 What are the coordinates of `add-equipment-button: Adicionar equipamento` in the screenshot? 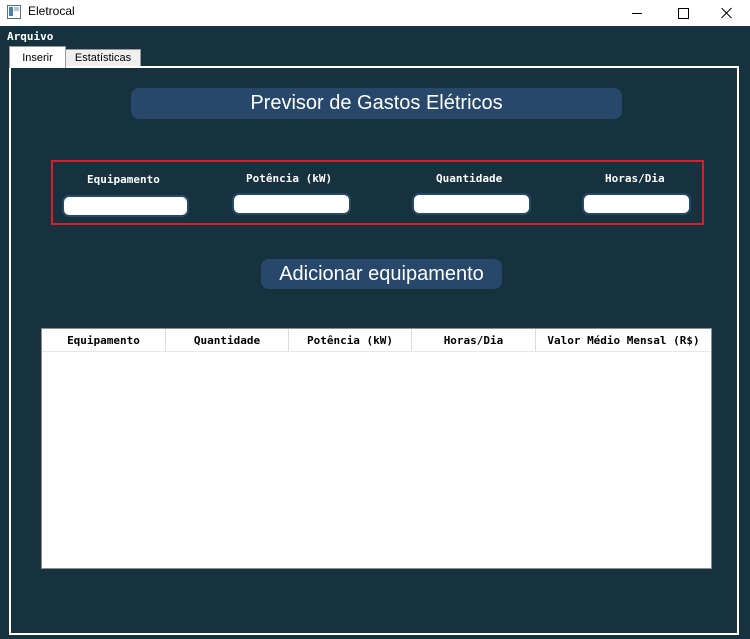 It's located at (381, 274).